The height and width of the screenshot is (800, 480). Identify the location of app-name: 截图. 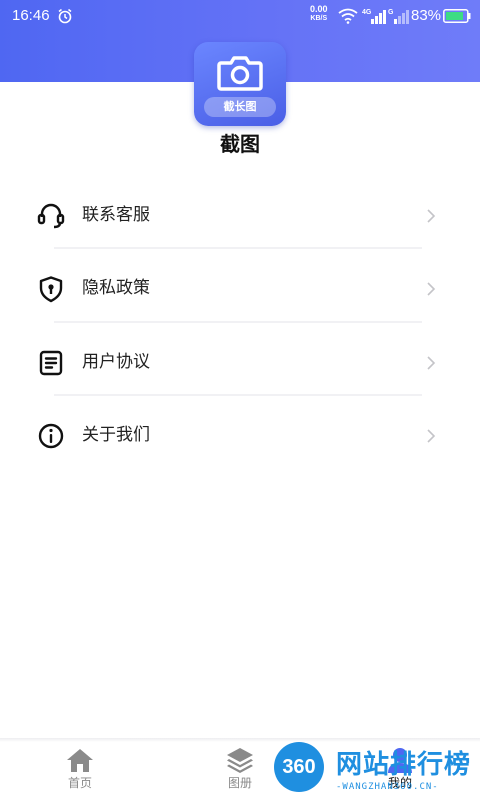
(240, 144).